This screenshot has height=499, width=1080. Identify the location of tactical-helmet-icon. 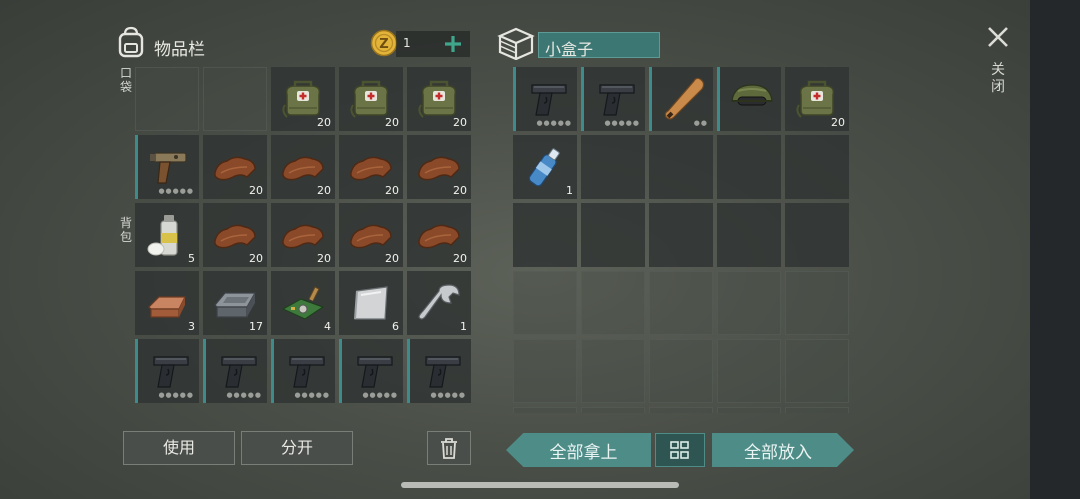
(752, 95).